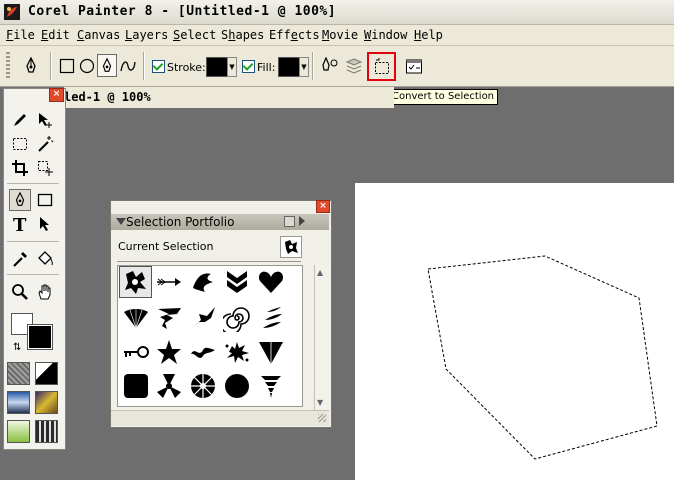 The image size is (674, 480). I want to click on stroke-checkbox, so click(158, 66).